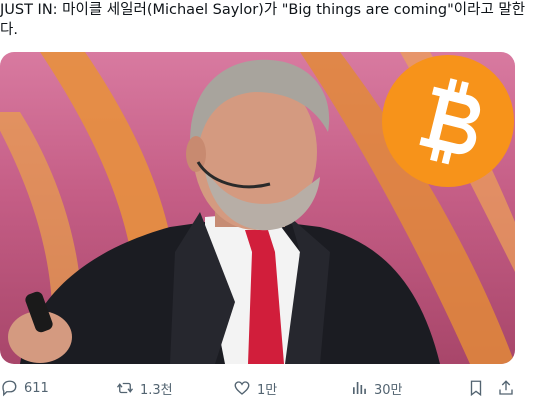  What do you see at coordinates (255, 388) in the screenshot?
I see `like-button: 1만` at bounding box center [255, 388].